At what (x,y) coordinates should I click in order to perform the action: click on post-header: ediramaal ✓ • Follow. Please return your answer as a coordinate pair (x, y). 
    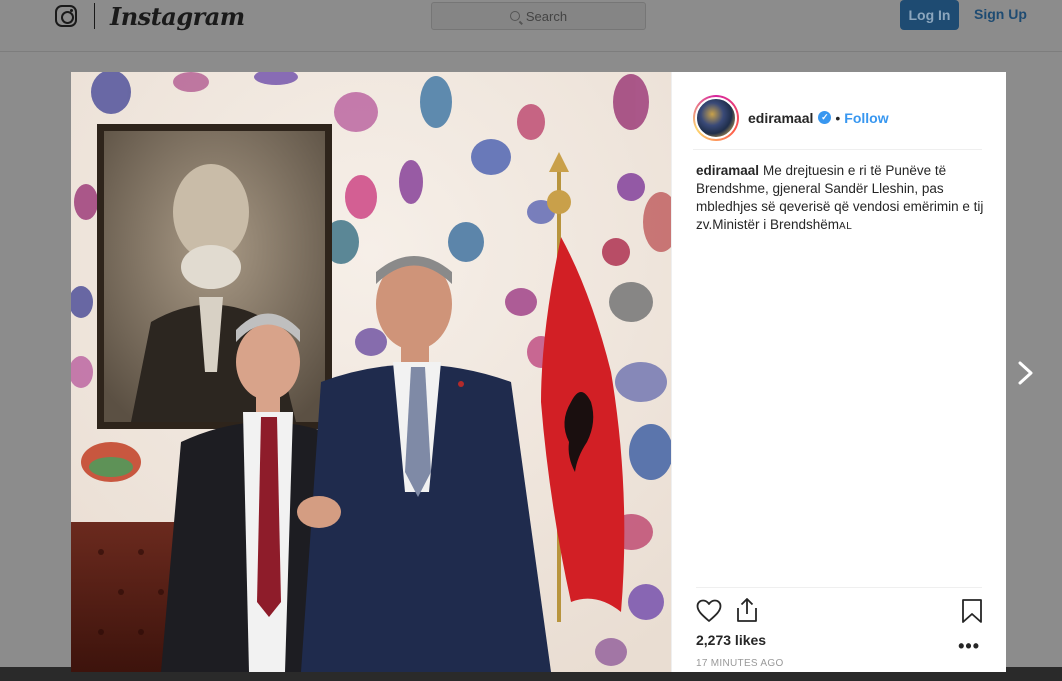
    Looking at the image, I should click on (837, 118).